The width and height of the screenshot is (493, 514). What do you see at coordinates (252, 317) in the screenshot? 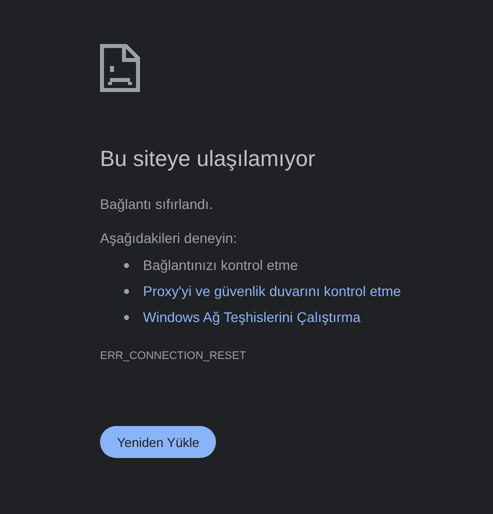
I see `suggestion-link: Windows Ağ Teşhislerini Çalıştırma` at bounding box center [252, 317].